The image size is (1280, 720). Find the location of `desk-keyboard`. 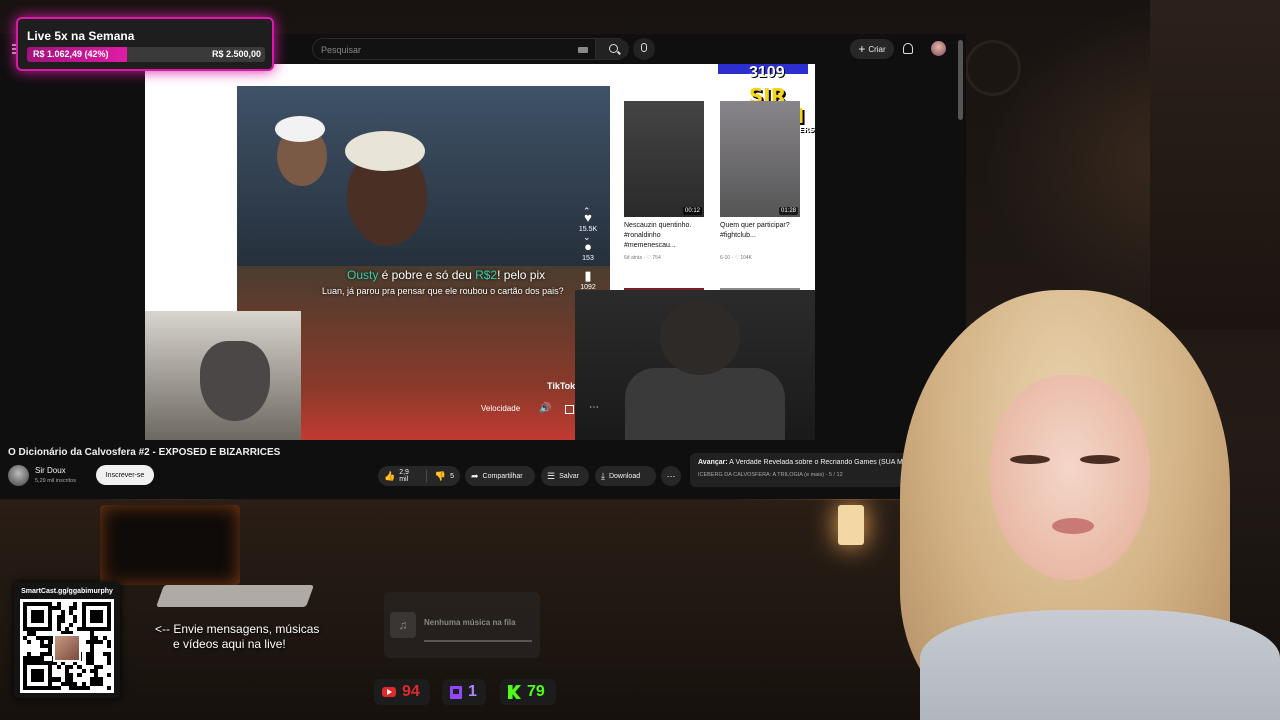

desk-keyboard is located at coordinates (235, 596).